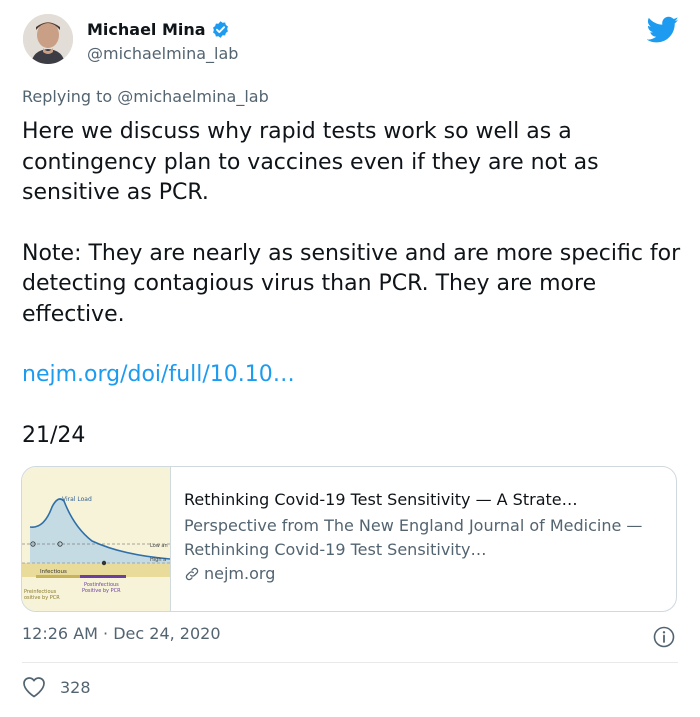 This screenshot has height=717, width=700. Describe the element at coordinates (101, 591) in the screenshot. I see `thumb-postinfectious-2: Positive by PCR` at that location.